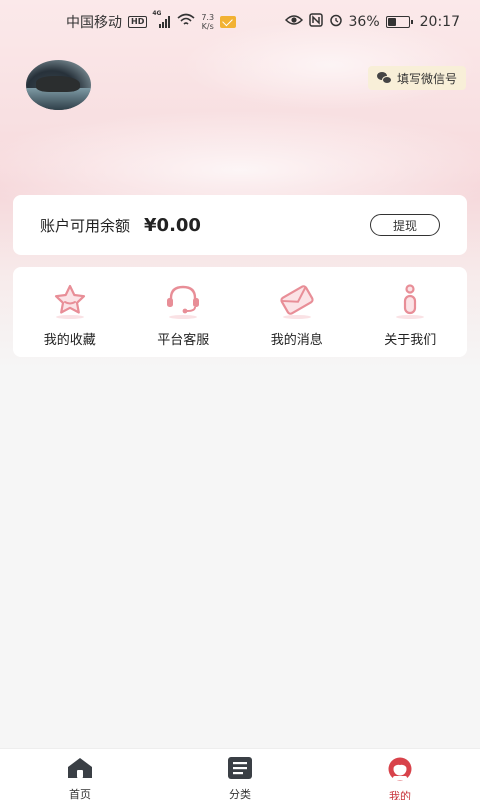 Image resolution: width=480 pixels, height=800 pixels. I want to click on star-icon, so click(70, 300).